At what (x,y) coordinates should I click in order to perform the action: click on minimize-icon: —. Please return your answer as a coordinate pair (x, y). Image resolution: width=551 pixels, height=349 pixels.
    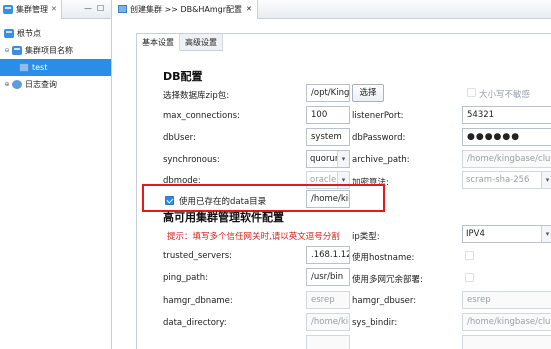
    Looking at the image, I should click on (88, 9).